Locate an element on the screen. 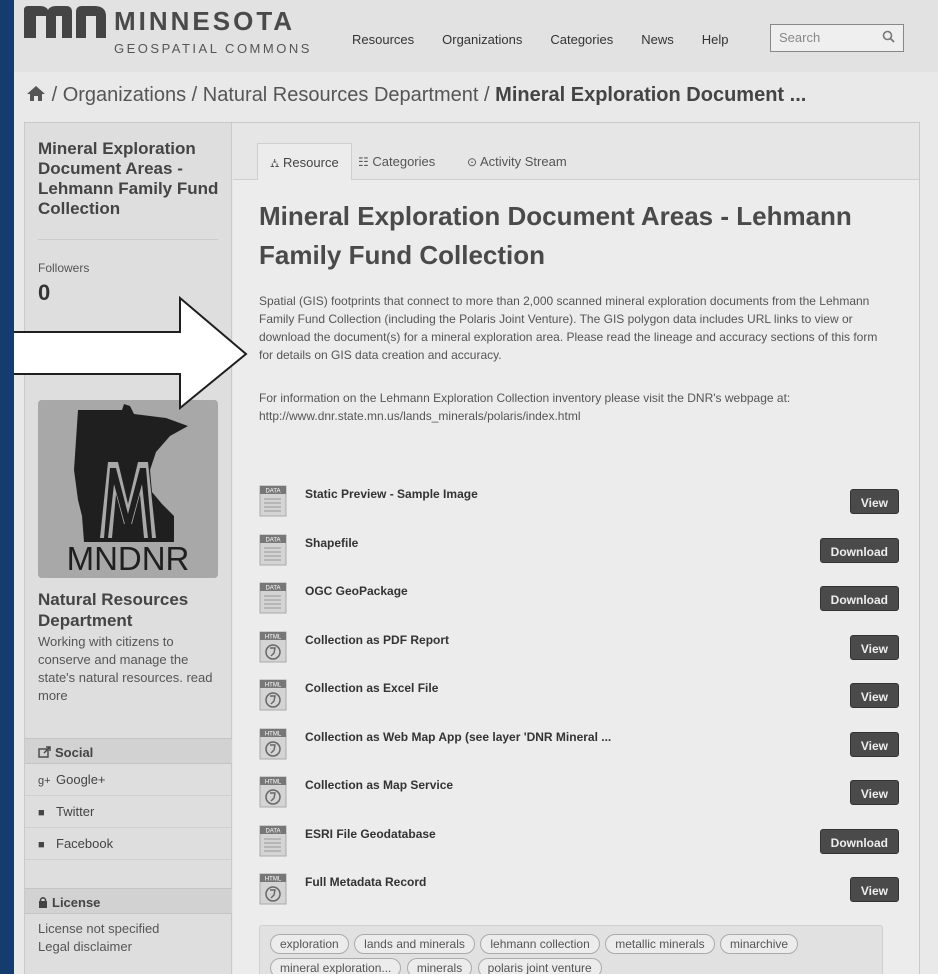 The height and width of the screenshot is (974, 938). resource-item: DATA Shapefile Download is located at coordinates (579, 556).